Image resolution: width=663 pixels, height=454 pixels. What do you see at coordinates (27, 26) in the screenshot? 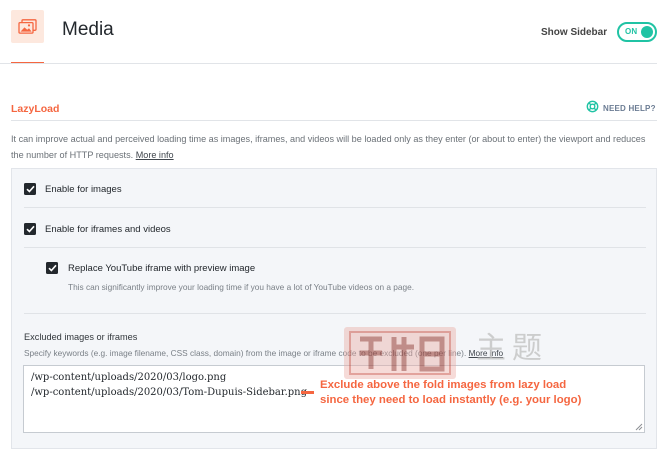
I see `media-images-icon` at bounding box center [27, 26].